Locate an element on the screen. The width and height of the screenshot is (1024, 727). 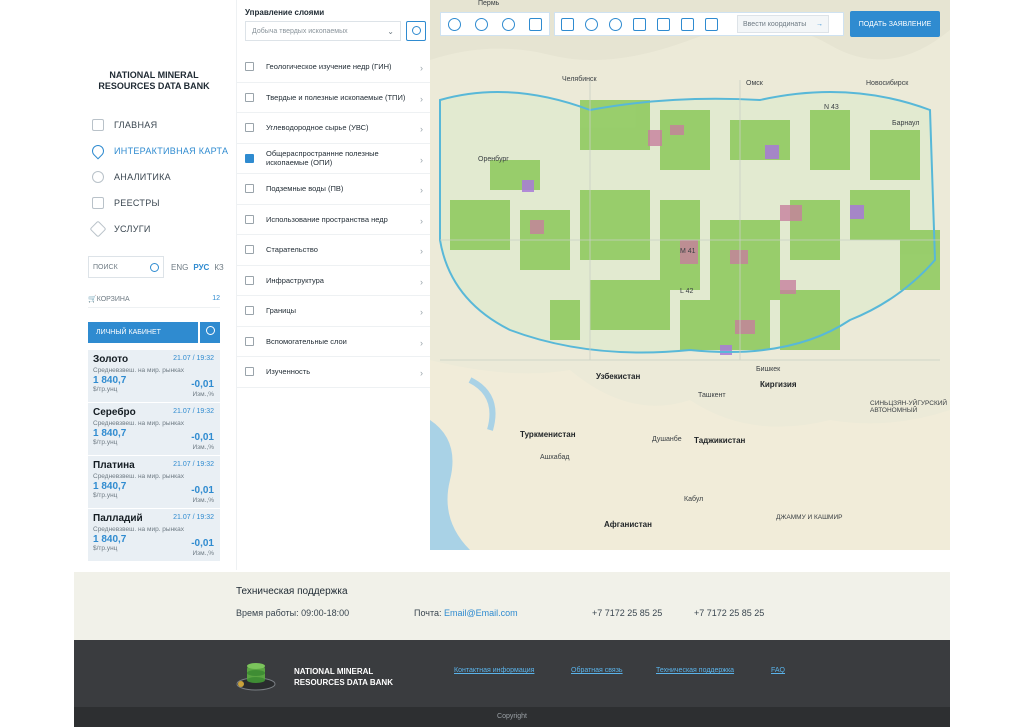
footer-link-feedback: Обратная связь is located at coordinates (597, 670).